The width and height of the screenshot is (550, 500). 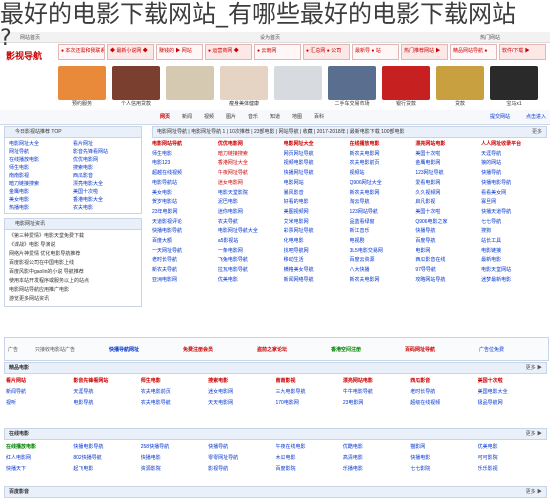 What do you see at coordinates (39, 447) in the screenshot?
I see `category-link: 在线播放电影` at bounding box center [39, 447].